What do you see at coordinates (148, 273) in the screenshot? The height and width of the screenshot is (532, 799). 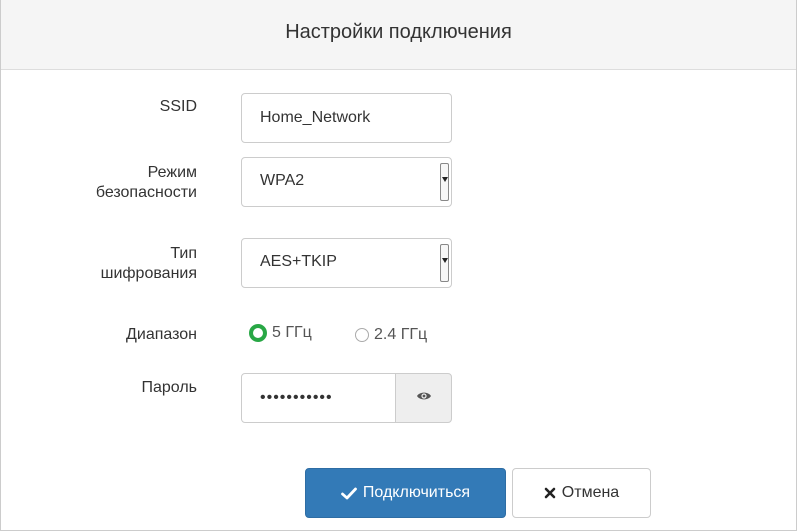 I see `encryption-type-label-line2: шифрования` at bounding box center [148, 273].